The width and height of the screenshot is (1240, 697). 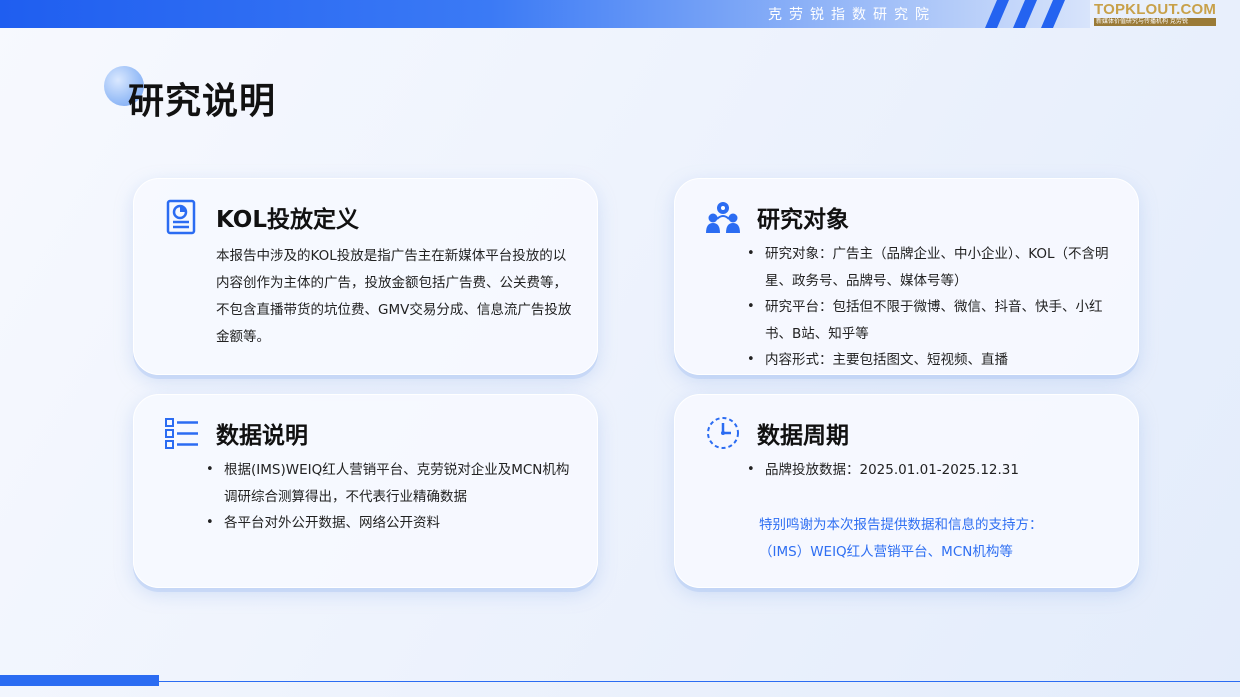 What do you see at coordinates (886, 552) in the screenshot?
I see `acknowledgement-line: （IMS）WEIQ红人营销平台、MCN机构等` at bounding box center [886, 552].